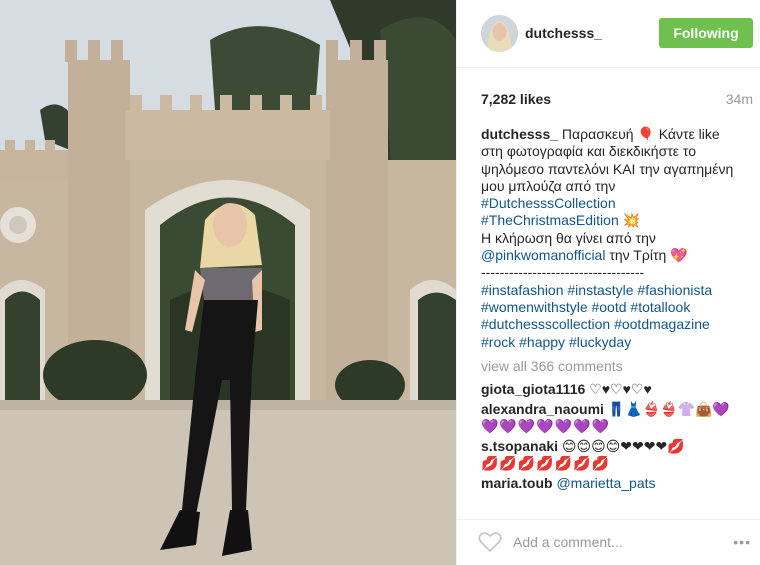 Image resolution: width=760 pixels, height=565 pixels. I want to click on comment-text-continued: 💋💋💋💋💋💋💋, so click(546, 463).